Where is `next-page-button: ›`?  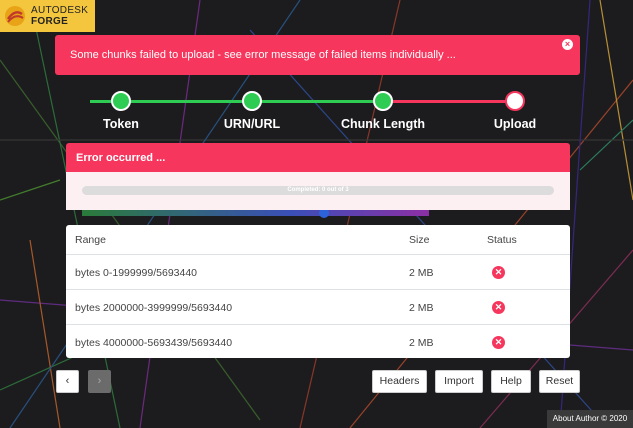
next-page-button: › is located at coordinates (99, 381).